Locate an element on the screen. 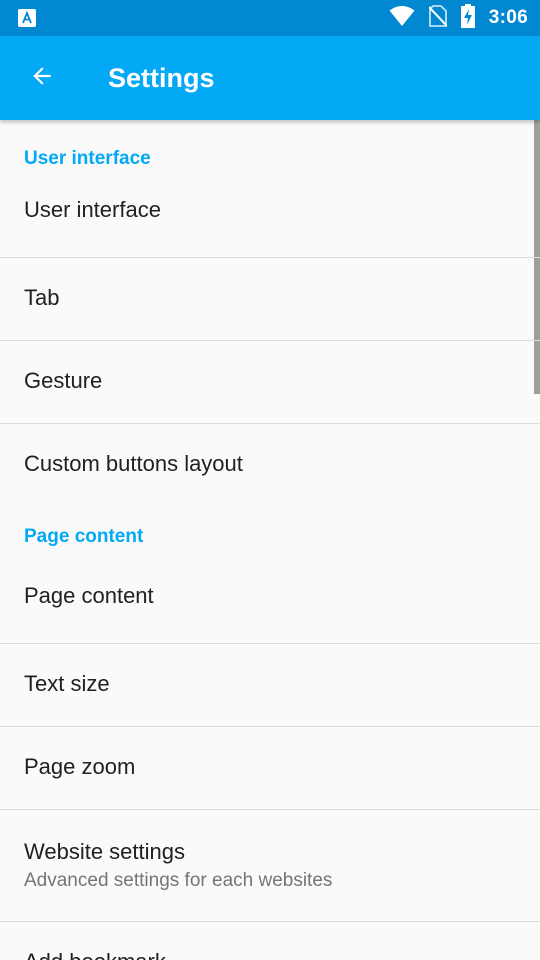 Image resolution: width=540 pixels, height=960 pixels. category-header-user-interface: User interface is located at coordinates (270, 160).